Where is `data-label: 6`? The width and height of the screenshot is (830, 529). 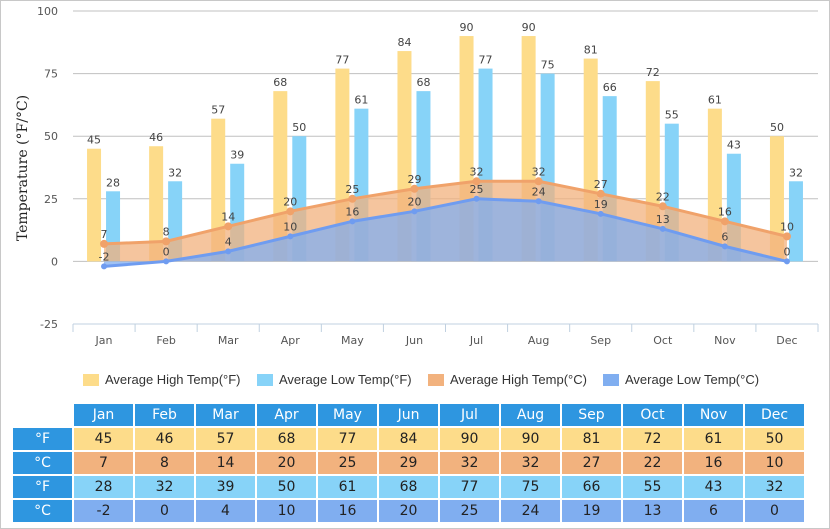
data-label: 6 is located at coordinates (724, 236).